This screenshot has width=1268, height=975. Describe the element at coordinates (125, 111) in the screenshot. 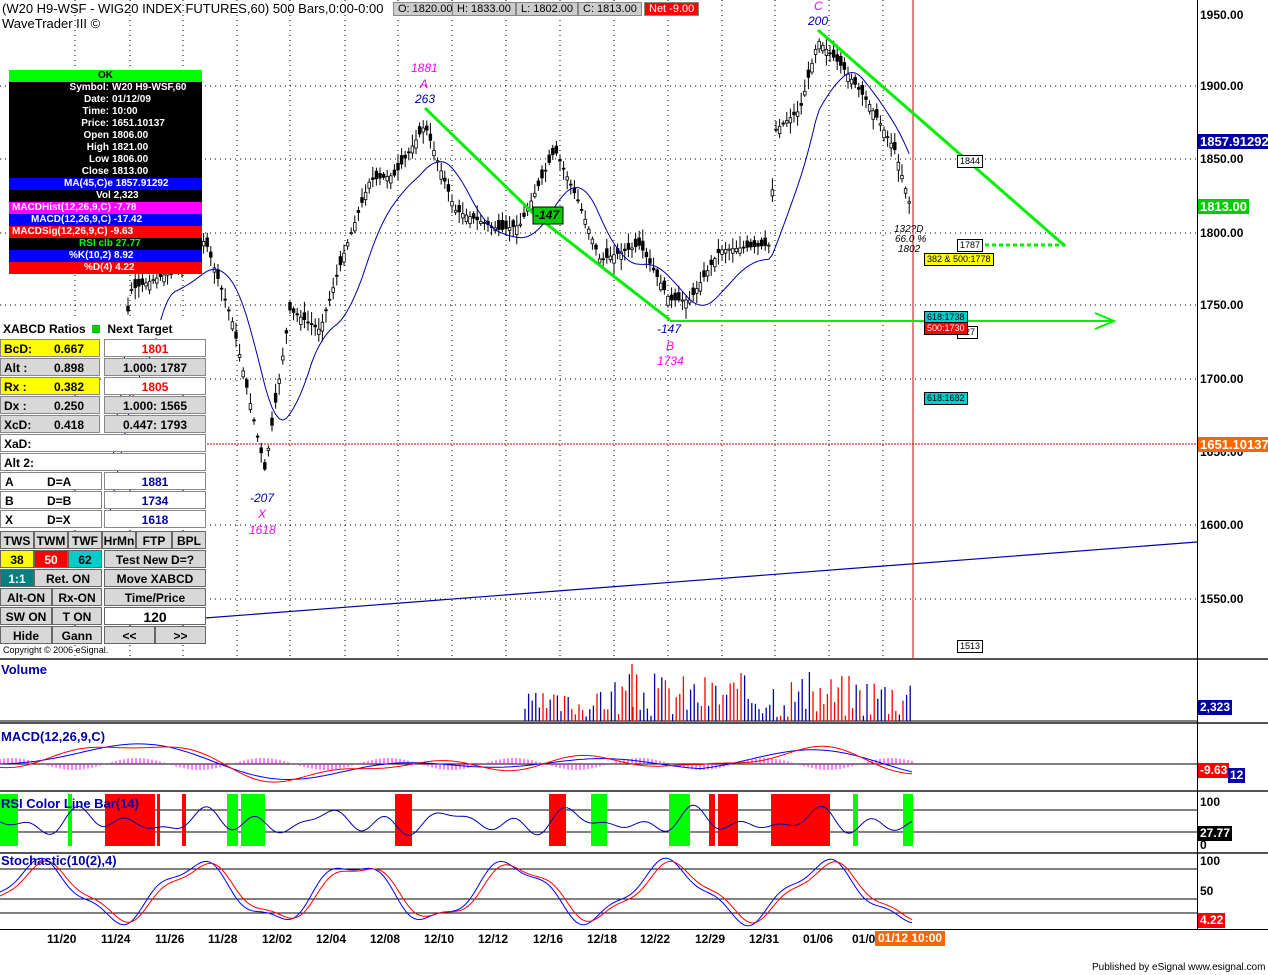

I see `info-value: 10:00` at that location.